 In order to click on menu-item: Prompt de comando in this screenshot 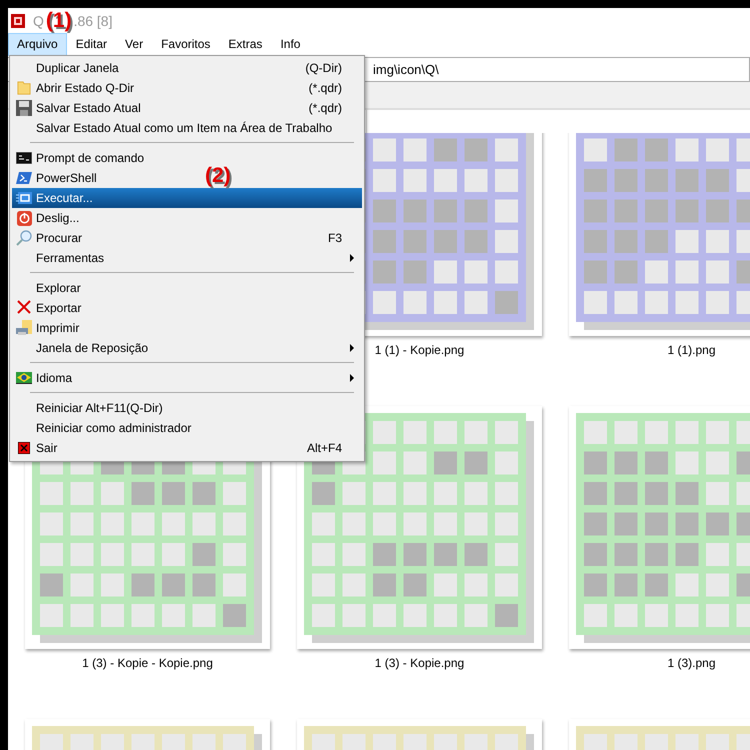, I will do `click(80, 158)`.